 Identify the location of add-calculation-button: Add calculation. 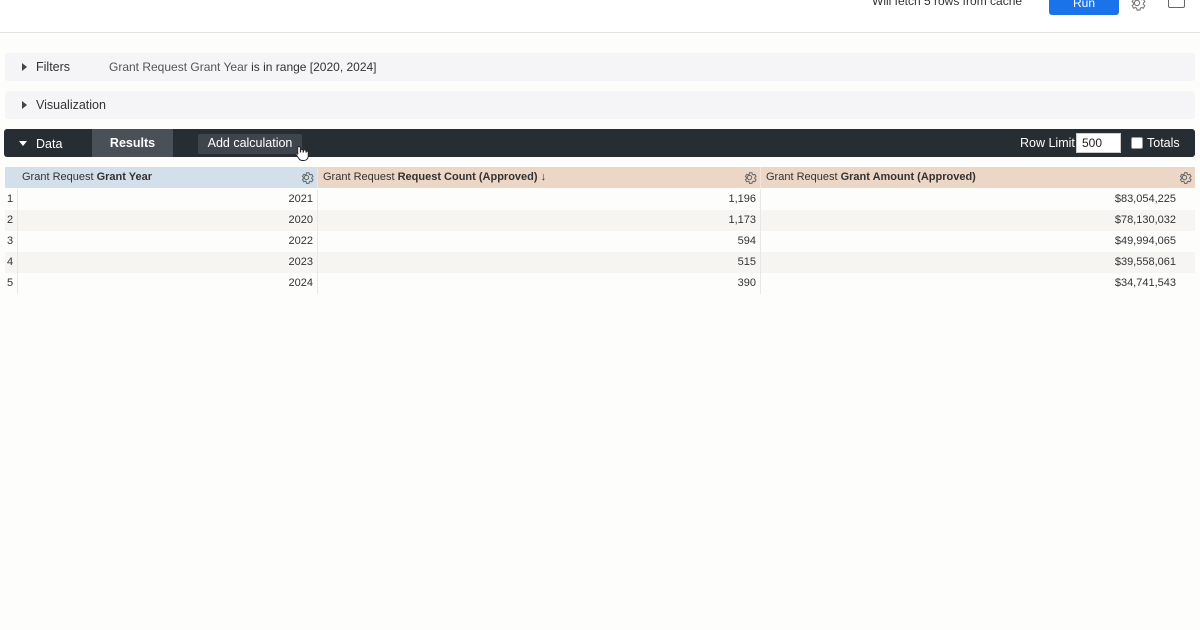
(250, 144).